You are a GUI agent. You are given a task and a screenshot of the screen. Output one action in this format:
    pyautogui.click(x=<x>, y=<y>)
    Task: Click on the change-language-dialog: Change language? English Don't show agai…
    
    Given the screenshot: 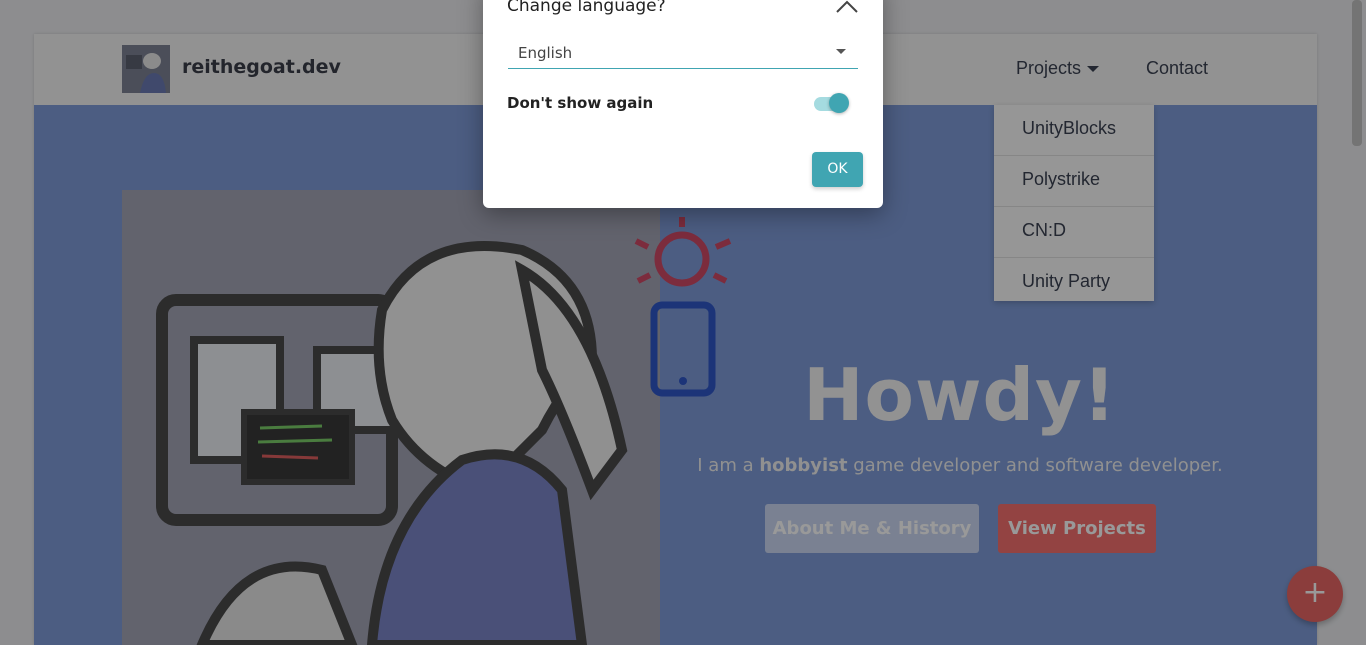 What is the action you would take?
    pyautogui.click(x=683, y=104)
    